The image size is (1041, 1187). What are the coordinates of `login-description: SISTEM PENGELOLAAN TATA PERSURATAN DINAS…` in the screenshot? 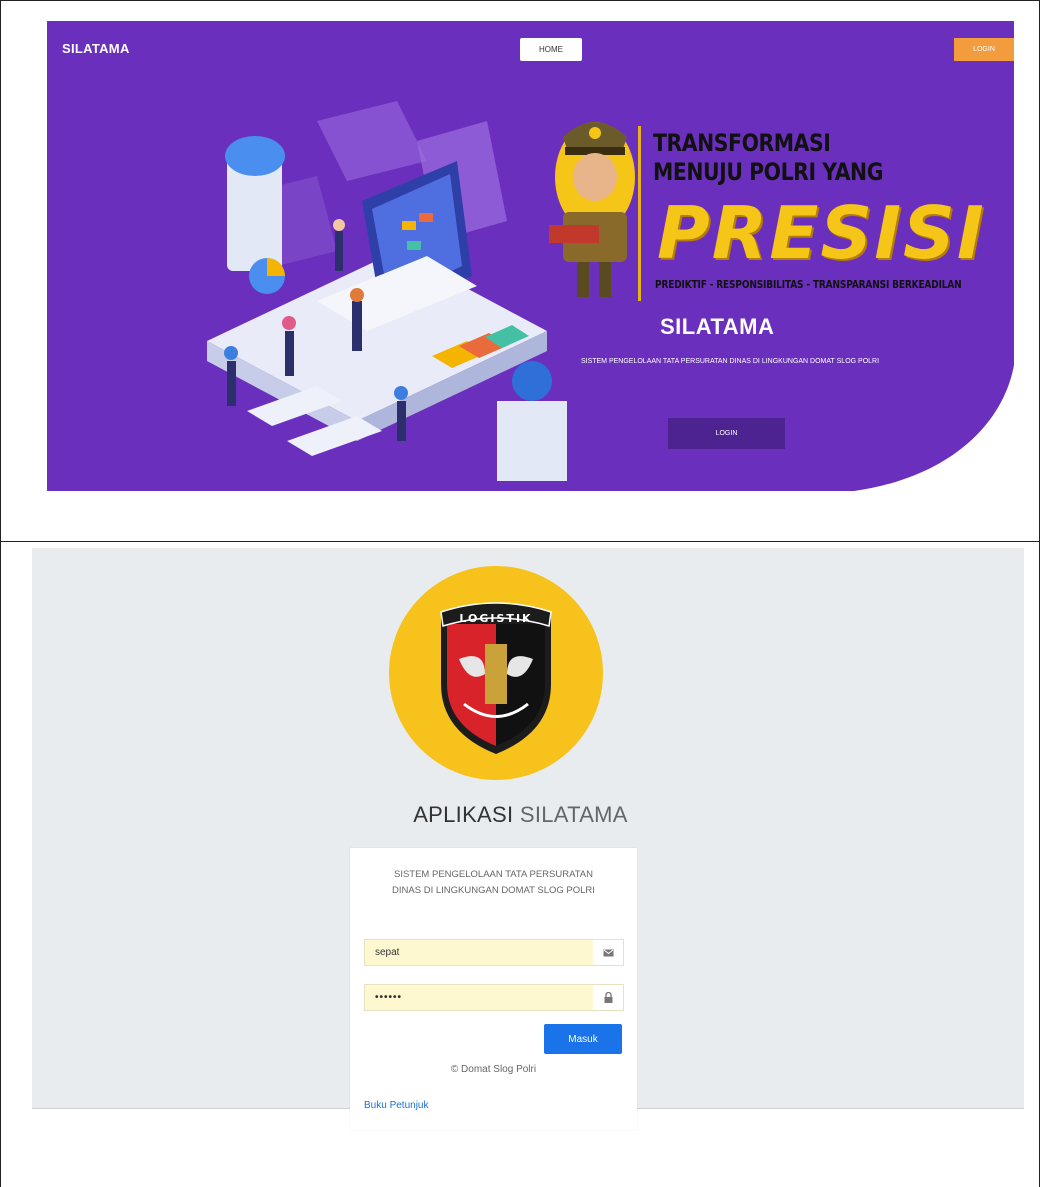 It's located at (493, 882).